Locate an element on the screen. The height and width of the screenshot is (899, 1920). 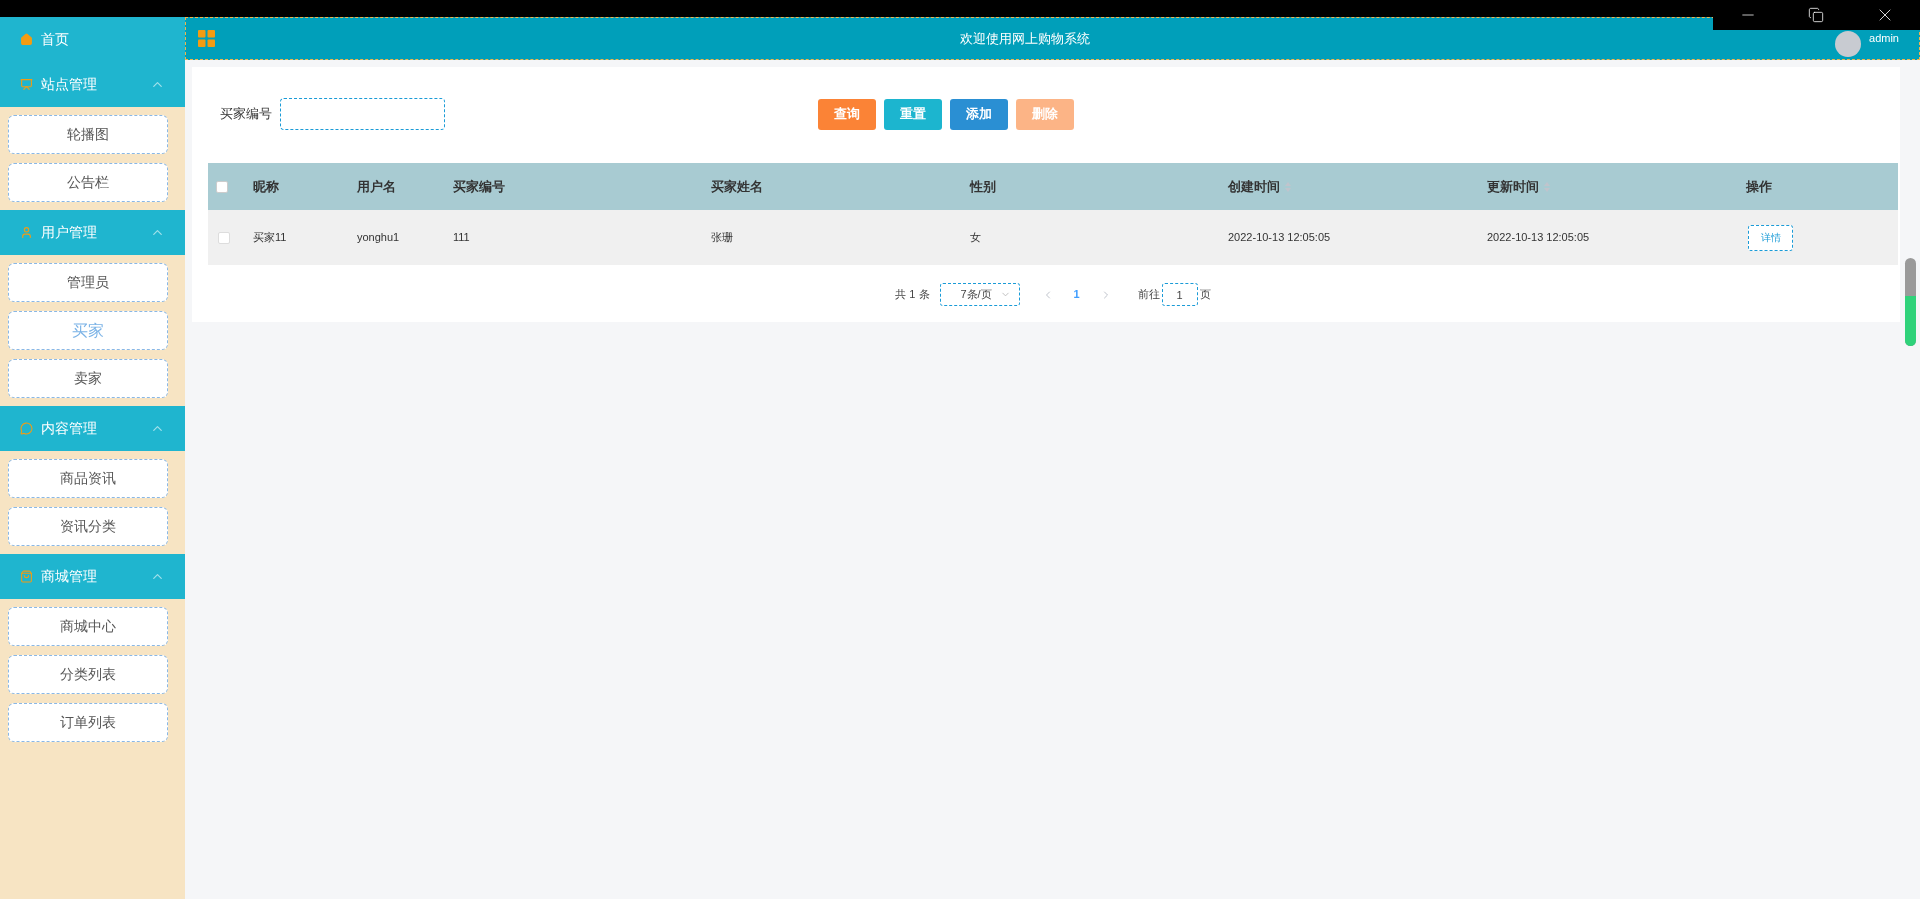
home-icon is located at coordinates (26, 39).